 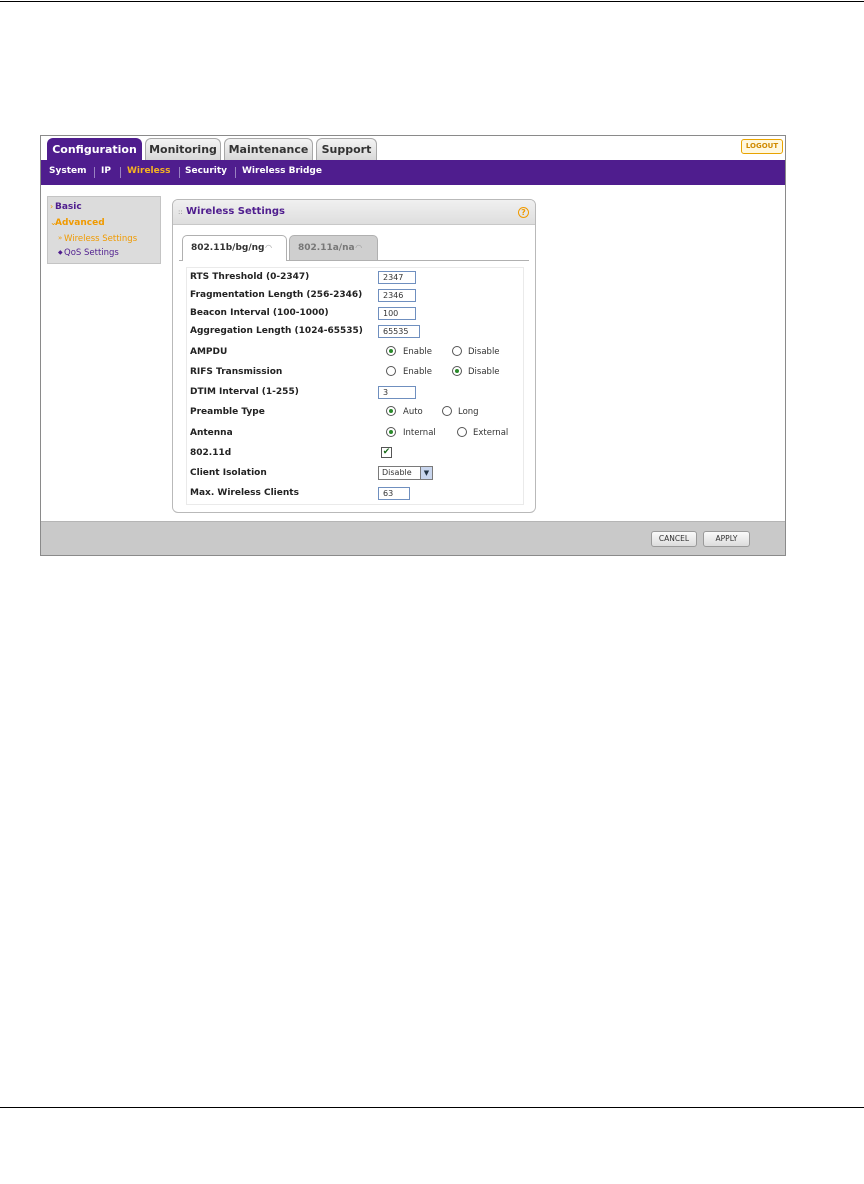 I want to click on ampdu-enable-radio, so click(x=391, y=351).